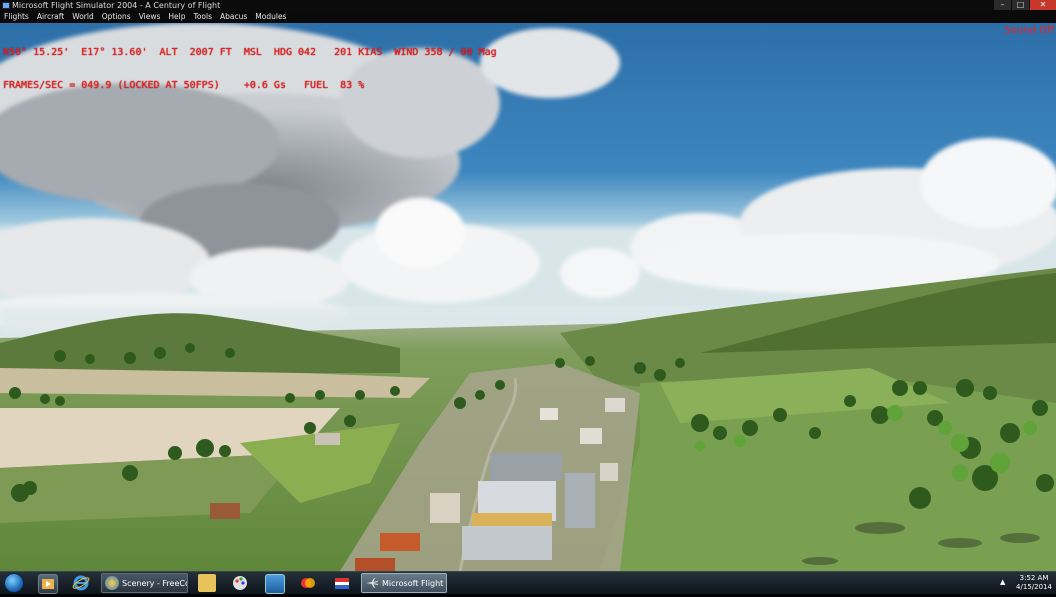 The height and width of the screenshot is (597, 1056). Describe the element at coordinates (14, 583) in the screenshot. I see `windows-start-icon` at that location.